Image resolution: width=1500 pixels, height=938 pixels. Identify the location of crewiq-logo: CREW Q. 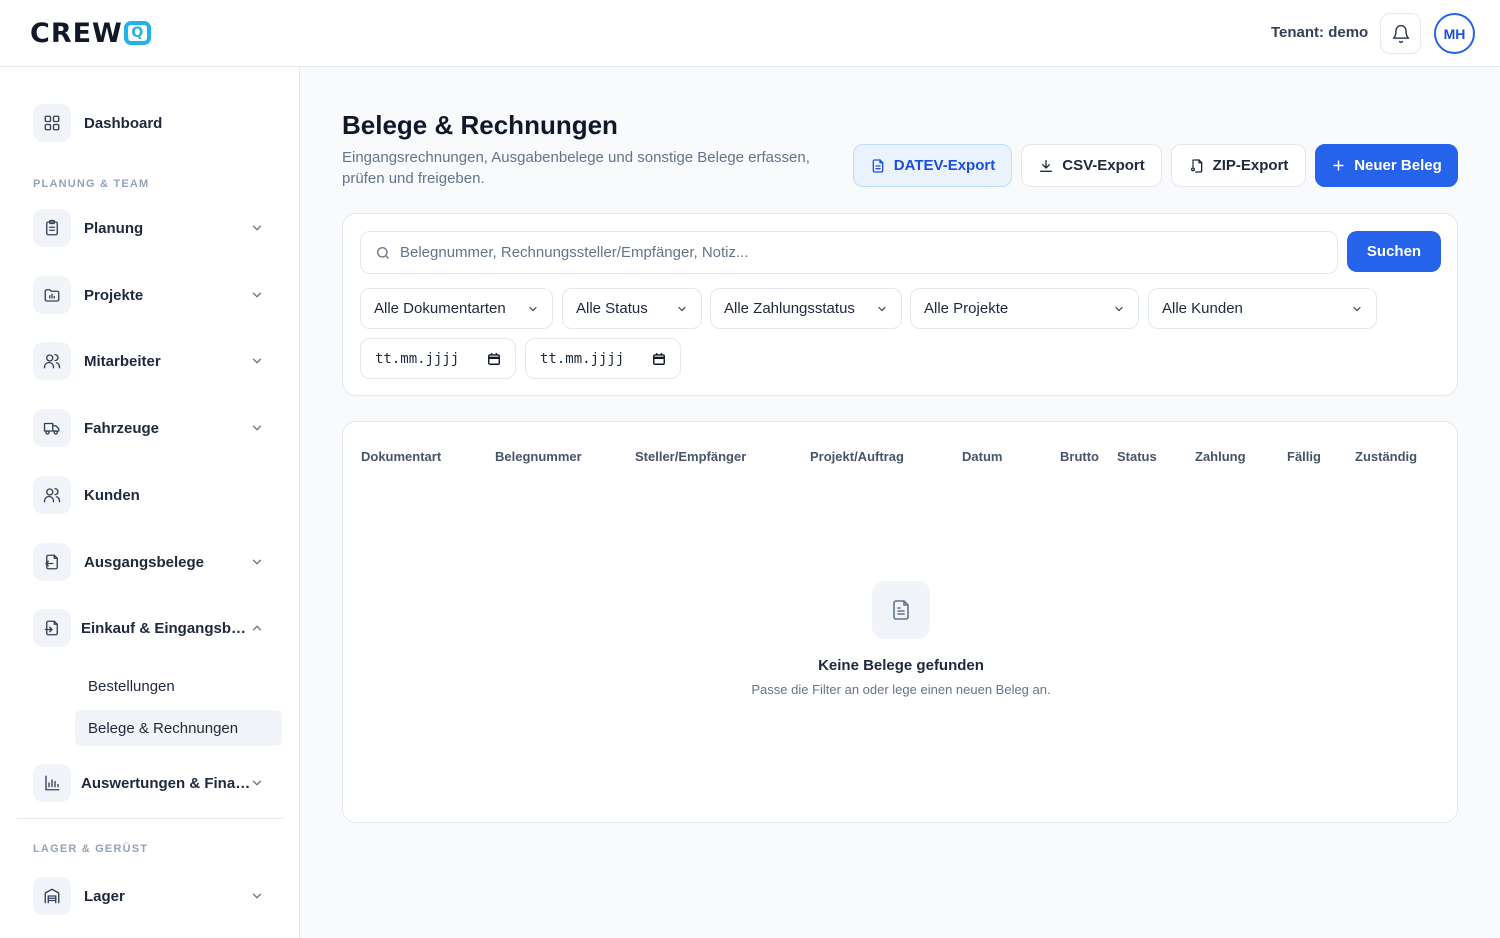
(90, 33).